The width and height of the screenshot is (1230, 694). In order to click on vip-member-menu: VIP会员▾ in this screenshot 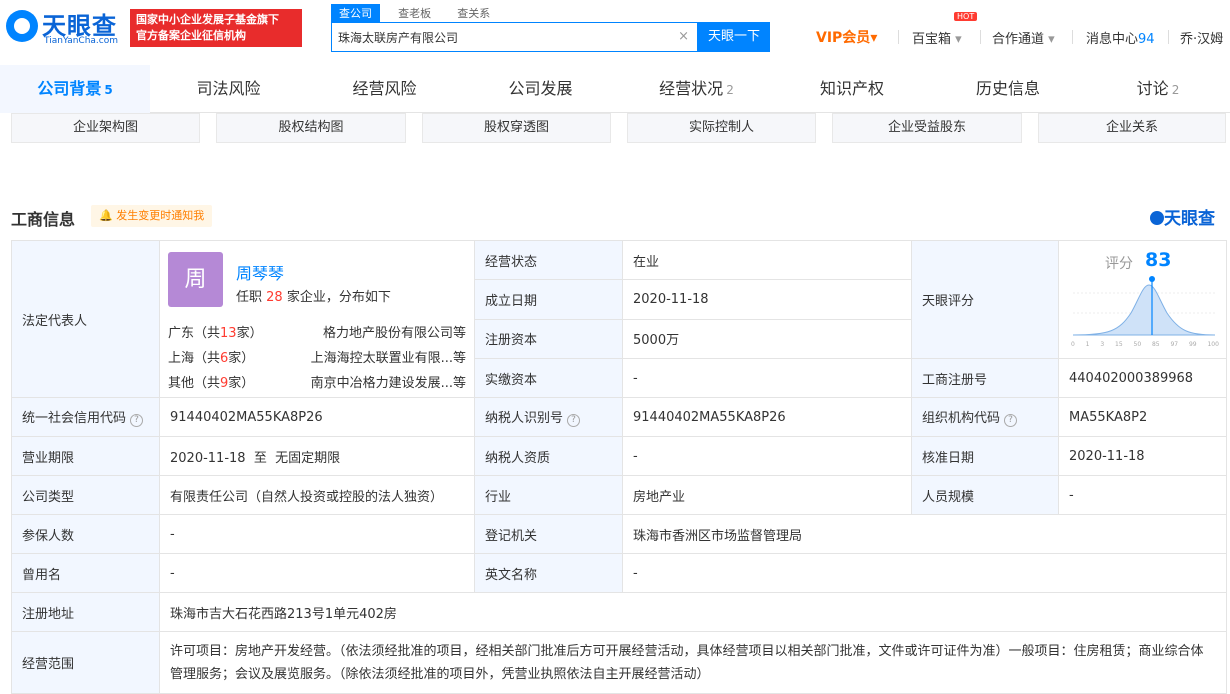, I will do `click(846, 37)`.